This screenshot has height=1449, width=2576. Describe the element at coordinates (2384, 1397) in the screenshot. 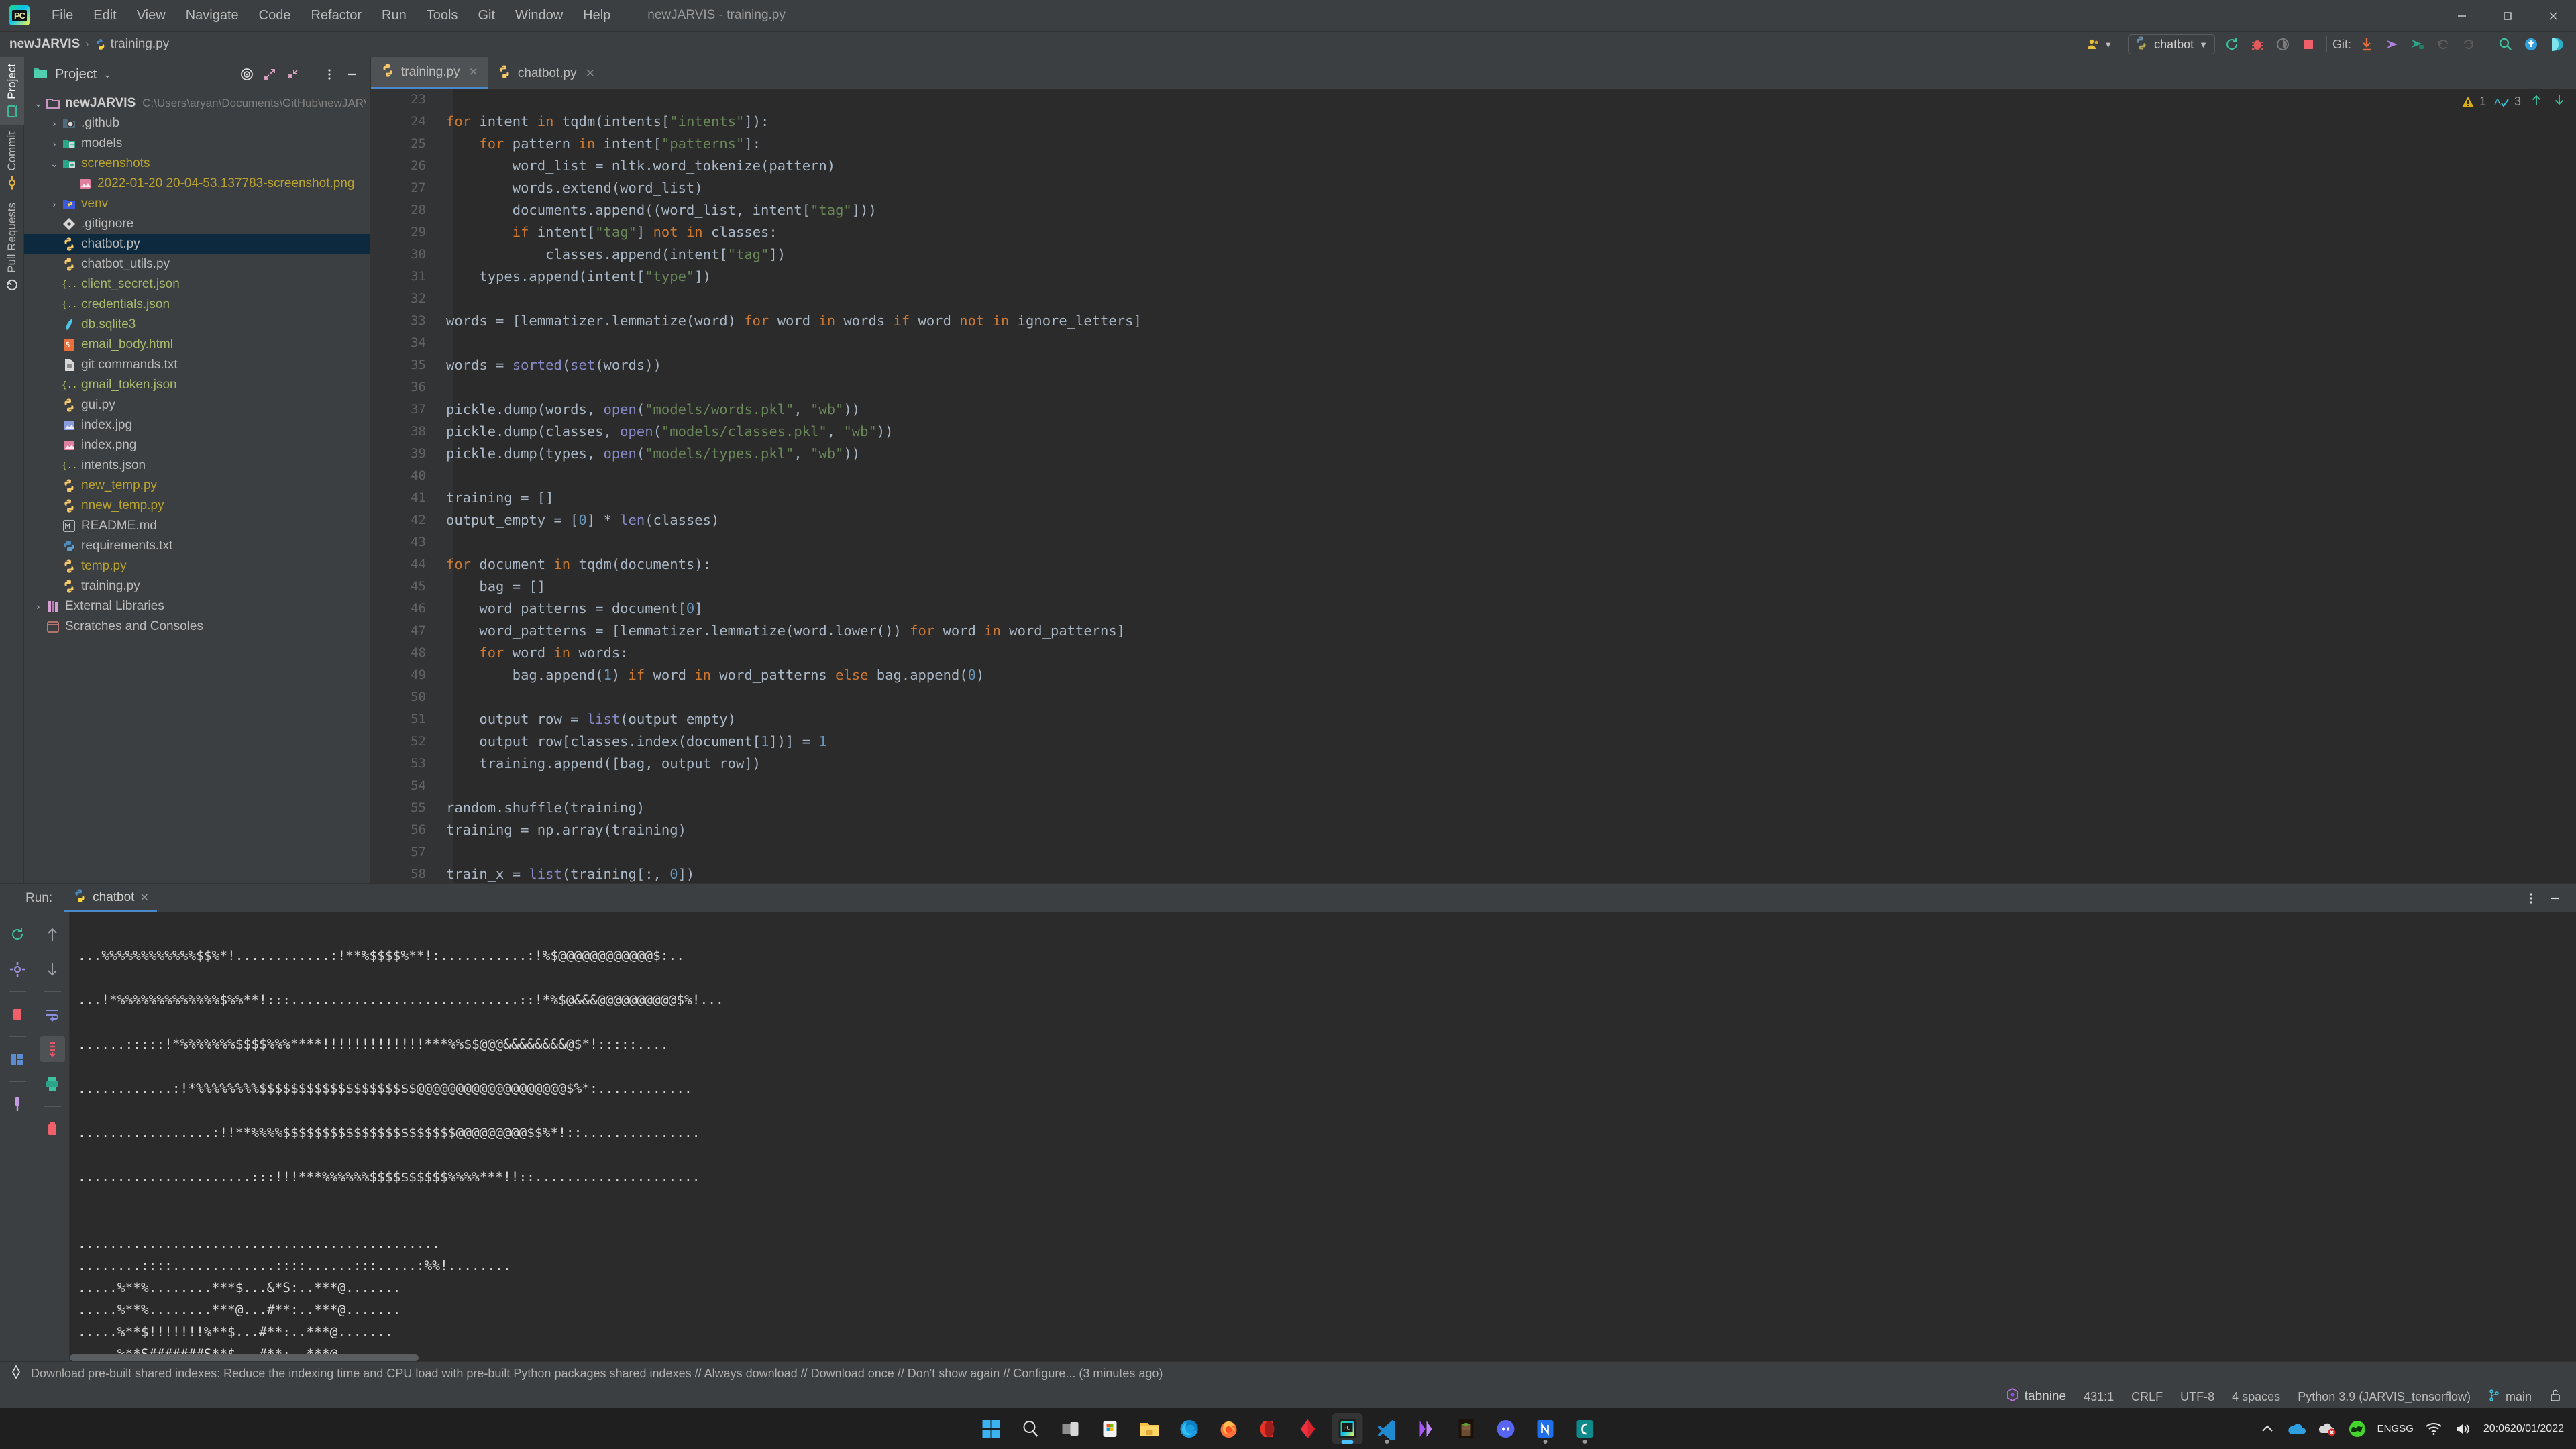

I see `python-interpreter: Python 3.9 (JARVIS_tensorflow)` at that location.